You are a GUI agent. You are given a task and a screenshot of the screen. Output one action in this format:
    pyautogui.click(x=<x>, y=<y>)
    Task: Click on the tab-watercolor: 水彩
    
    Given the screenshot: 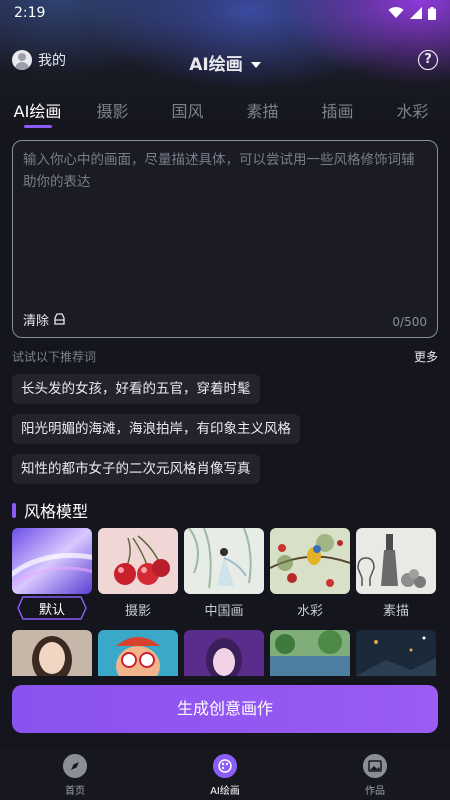 What is the action you would take?
    pyautogui.click(x=412, y=113)
    